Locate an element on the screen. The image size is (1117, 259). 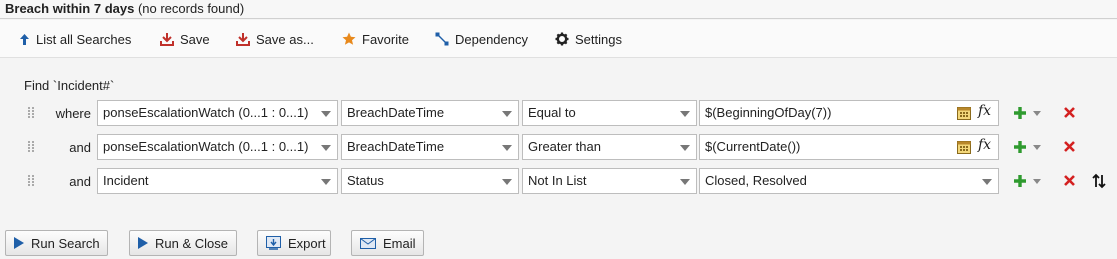
sort-icon is located at coordinates (1099, 181).